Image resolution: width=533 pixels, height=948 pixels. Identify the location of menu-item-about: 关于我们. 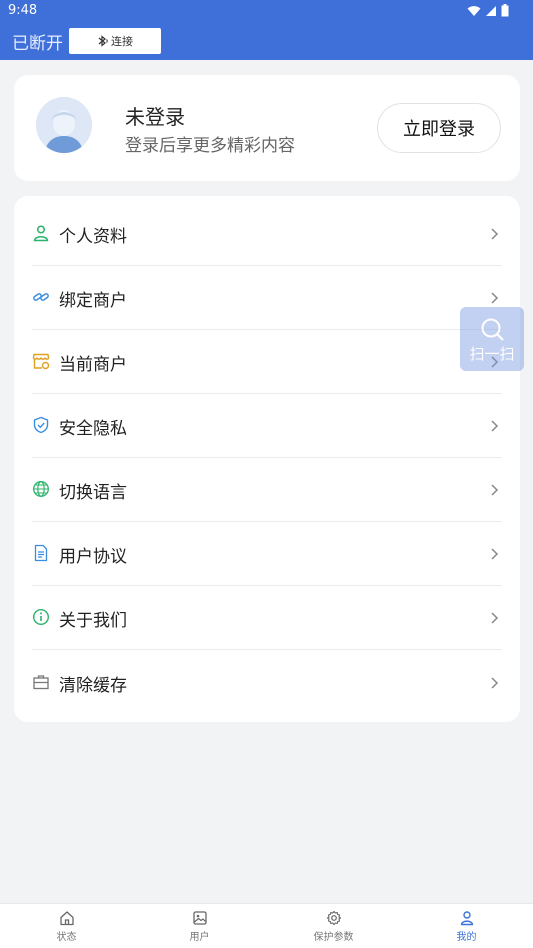
(267, 618).